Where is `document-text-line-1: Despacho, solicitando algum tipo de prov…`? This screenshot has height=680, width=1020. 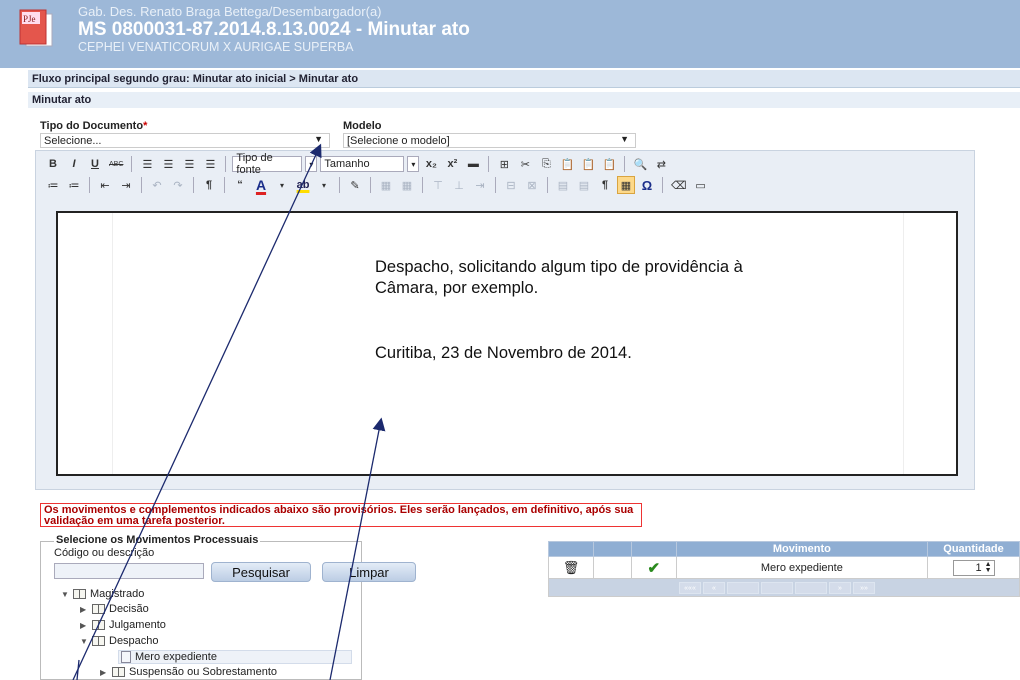 document-text-line-1: Despacho, solicitando algum tipo de prov… is located at coordinates (559, 267).